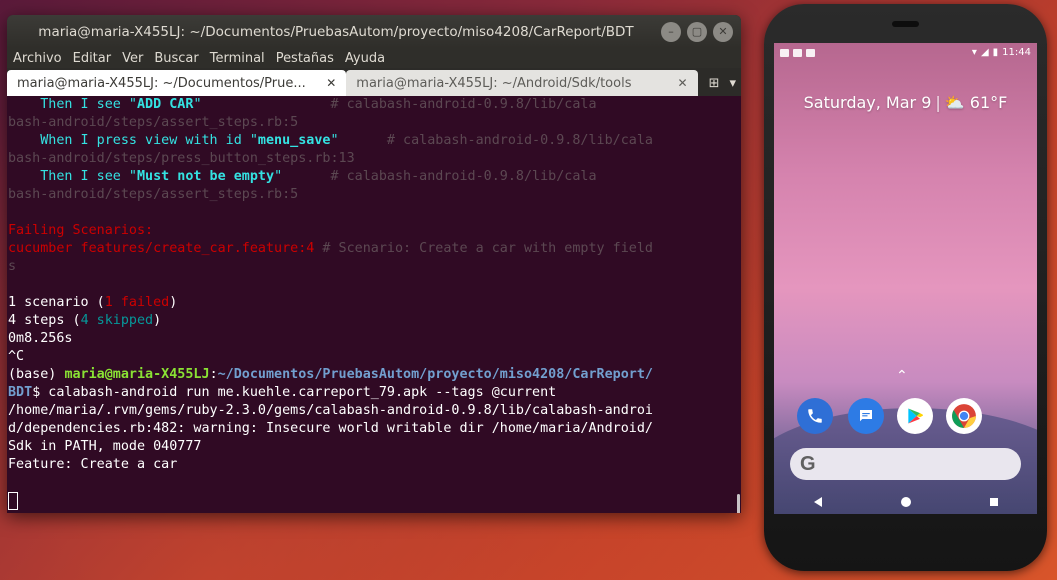  What do you see at coordinates (1016, 52) in the screenshot?
I see `status-time: 11:44` at bounding box center [1016, 52].